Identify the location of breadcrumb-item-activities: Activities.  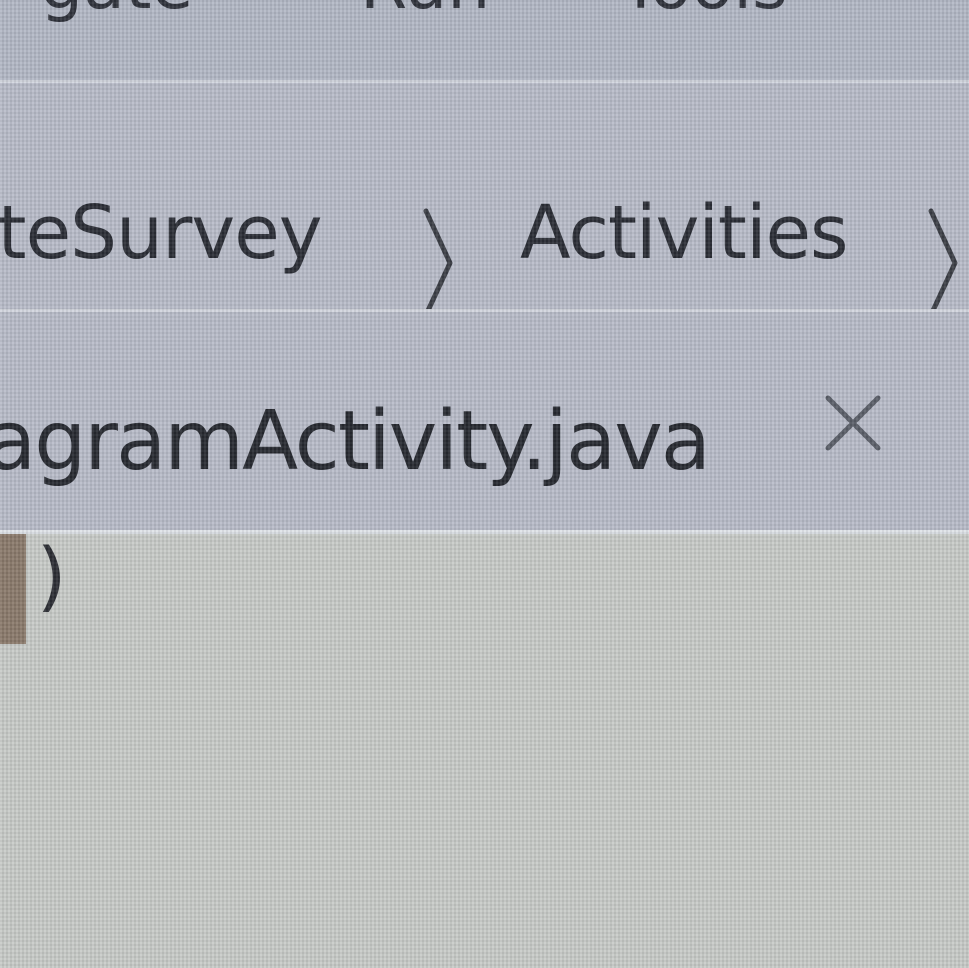
(684, 233).